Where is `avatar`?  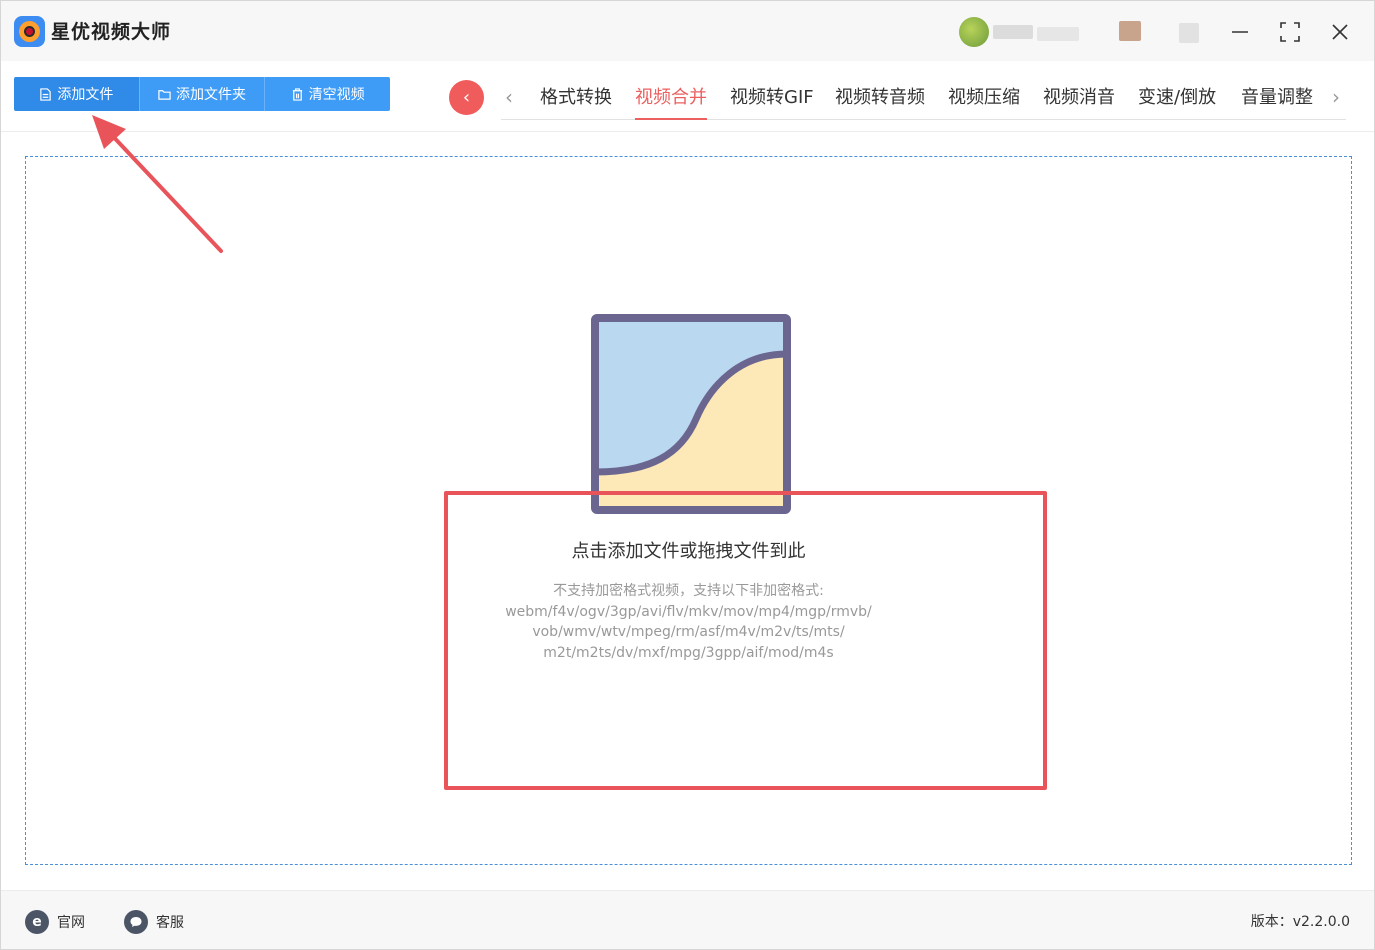
avatar is located at coordinates (974, 32).